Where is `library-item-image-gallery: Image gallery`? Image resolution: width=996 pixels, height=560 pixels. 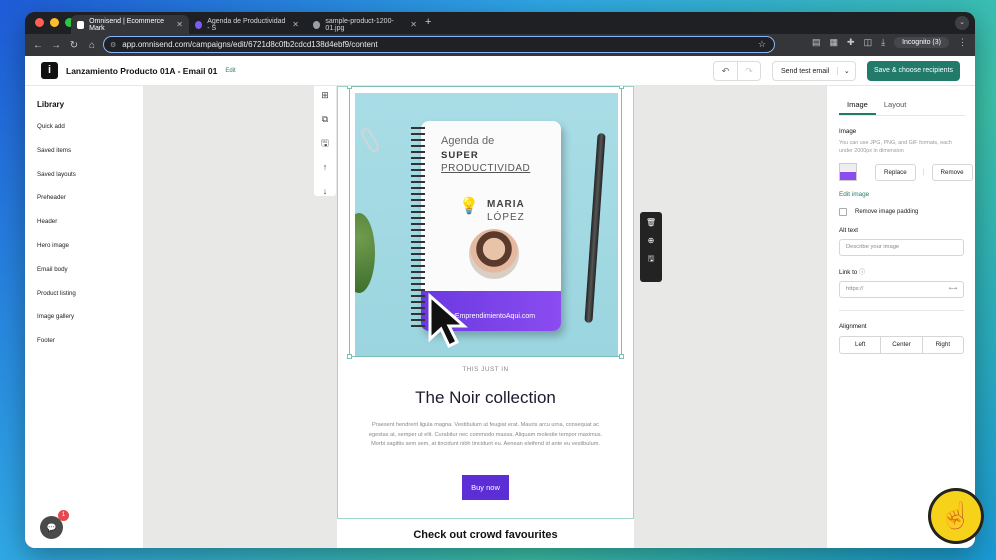 library-item-image-gallery: Image gallery is located at coordinates (90, 317).